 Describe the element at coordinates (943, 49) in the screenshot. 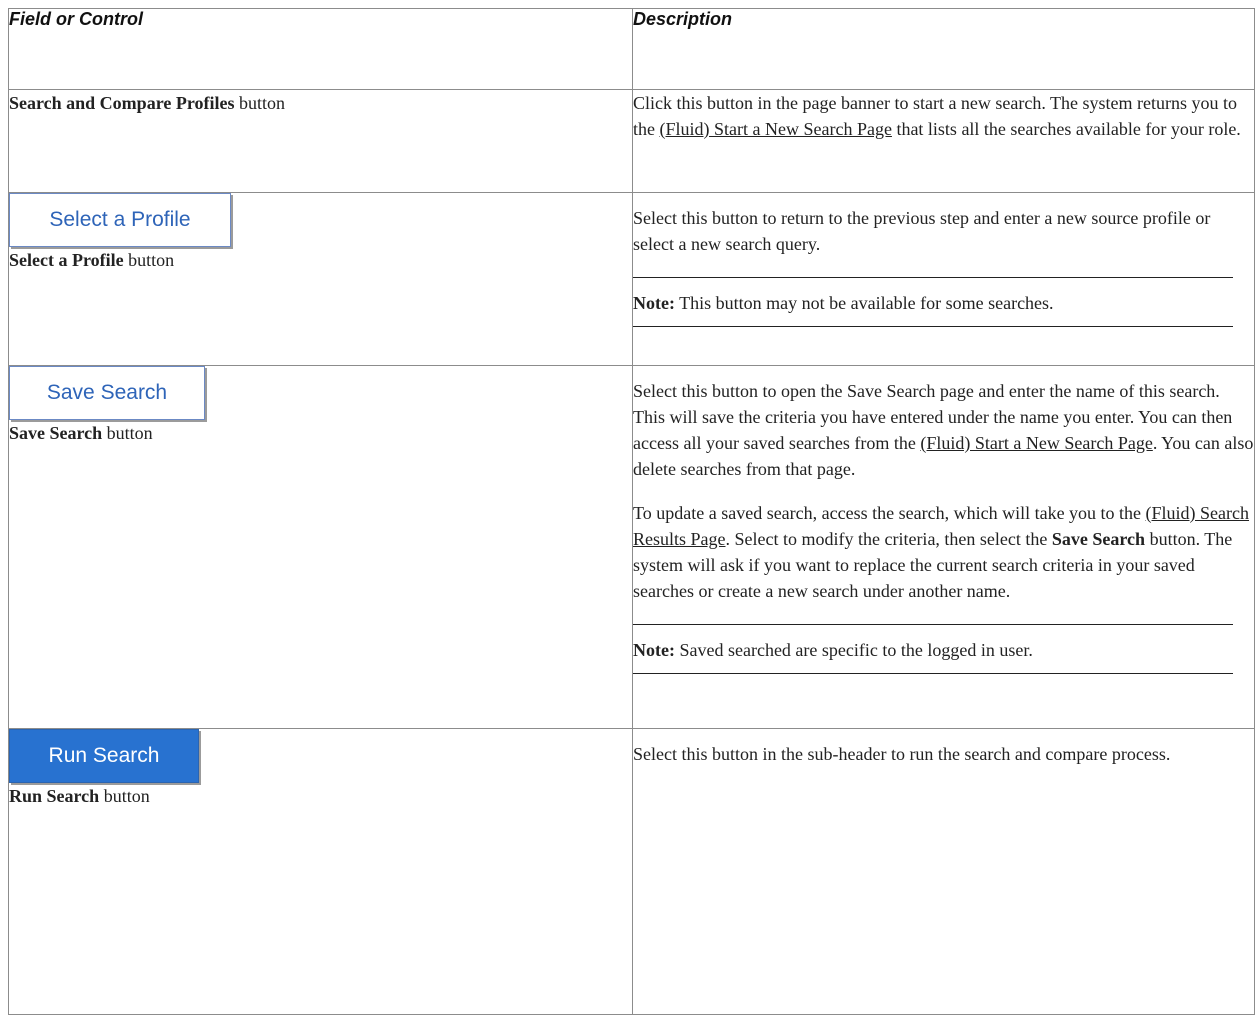

I see `header-description: Description` at that location.